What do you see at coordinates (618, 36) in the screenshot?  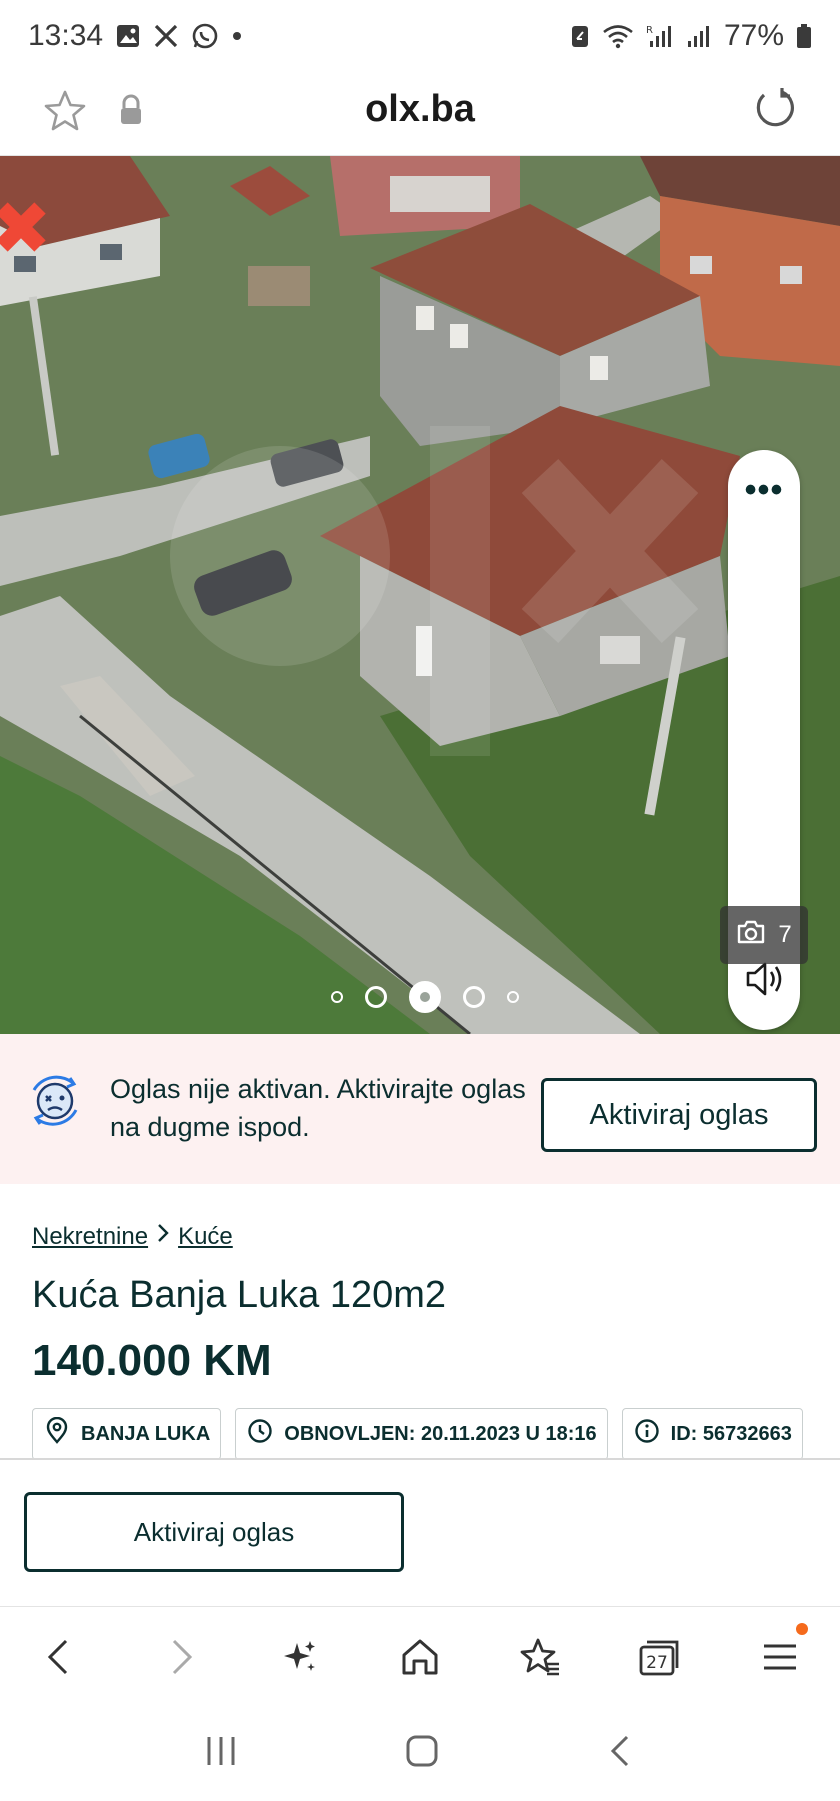 I see `wifi-icon` at bounding box center [618, 36].